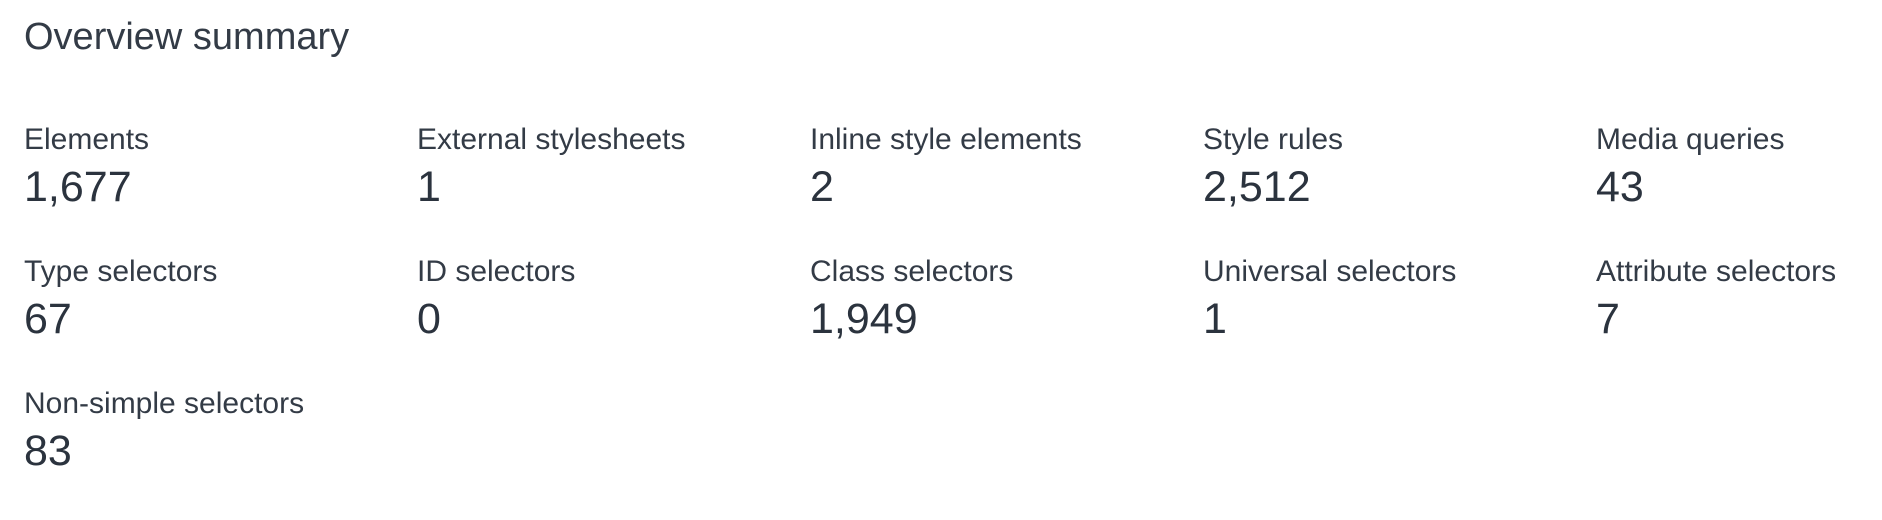 This screenshot has height=520, width=1882. I want to click on metric-media-queries: Media queries 43, so click(1739, 188).